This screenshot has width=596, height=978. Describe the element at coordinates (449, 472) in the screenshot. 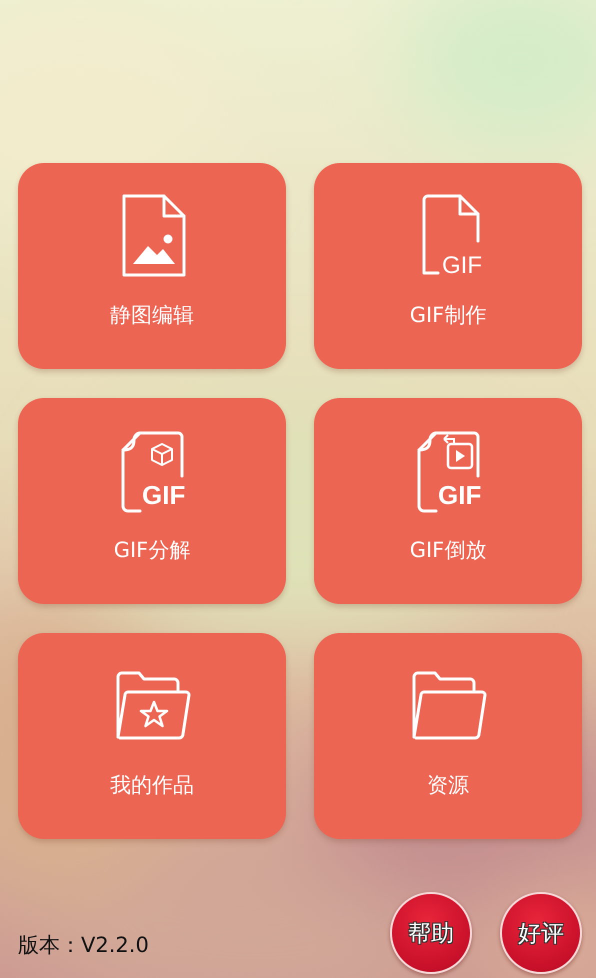

I see `video-file-icon` at that location.